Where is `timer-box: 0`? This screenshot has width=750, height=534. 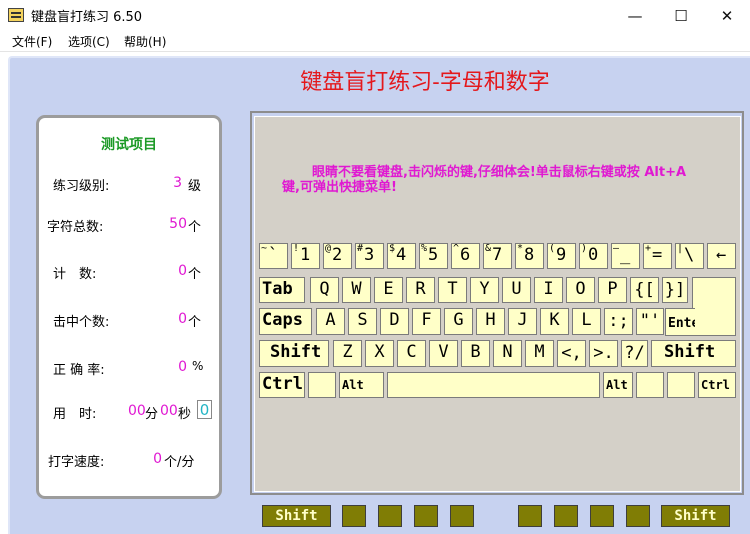 timer-box: 0 is located at coordinates (204, 409).